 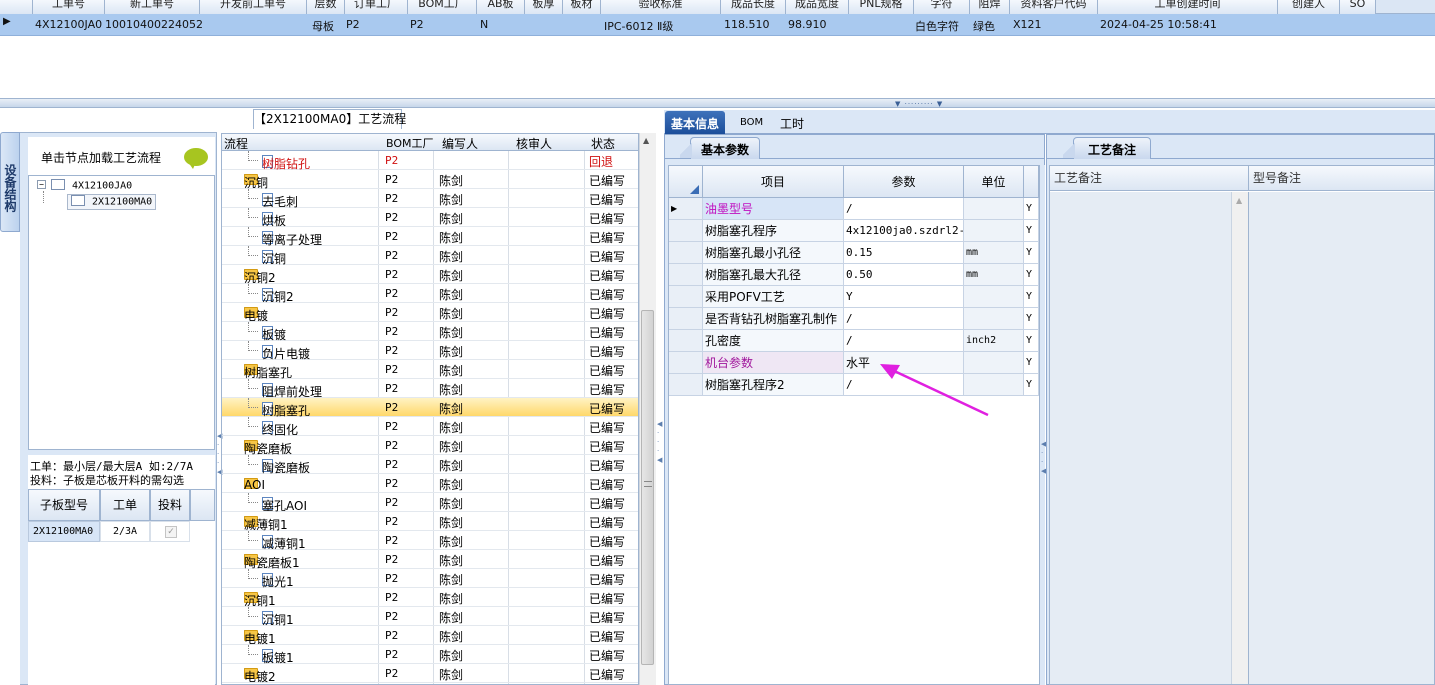 What do you see at coordinates (430, 332) in the screenshot?
I see `process-row: 板镀 P2 陈剑 已编写` at bounding box center [430, 332].